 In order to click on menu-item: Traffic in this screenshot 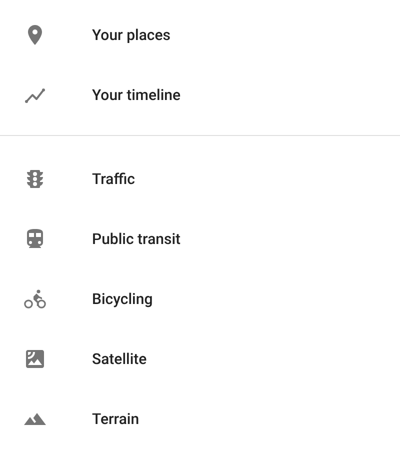, I will do `click(200, 179)`.